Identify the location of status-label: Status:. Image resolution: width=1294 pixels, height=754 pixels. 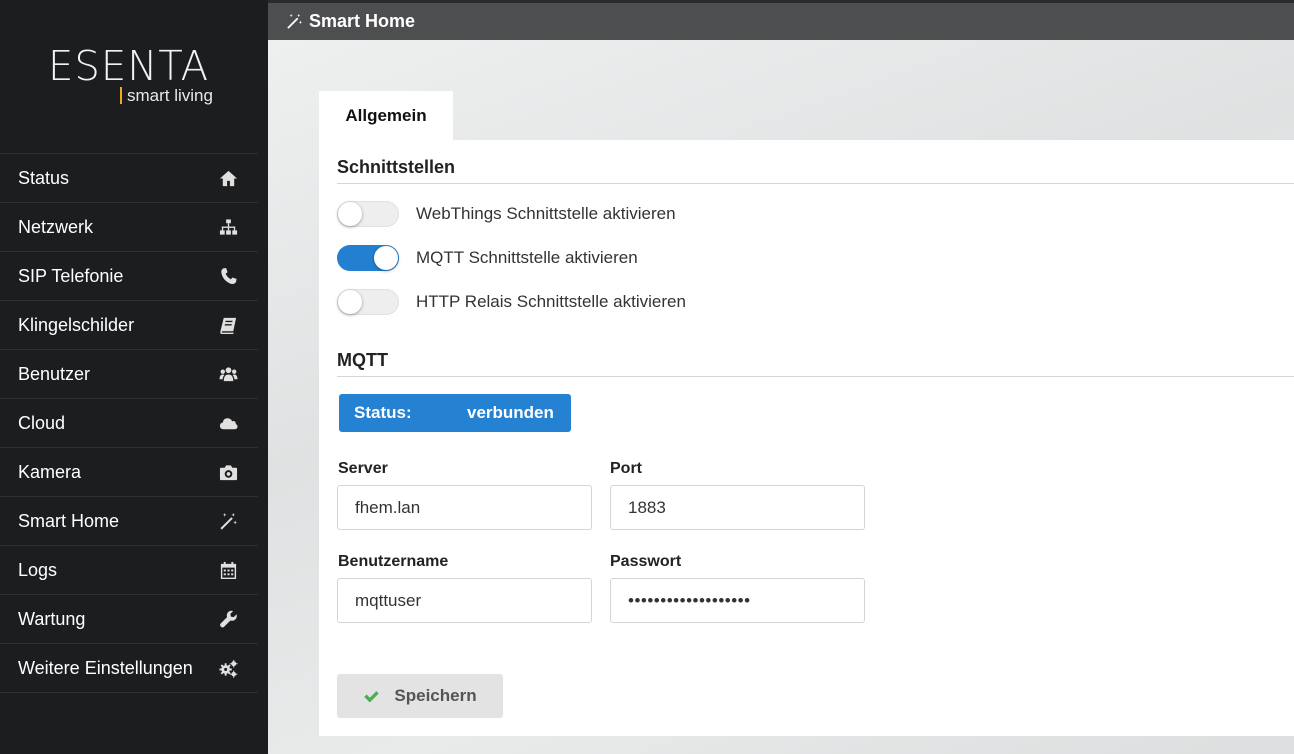
(383, 412).